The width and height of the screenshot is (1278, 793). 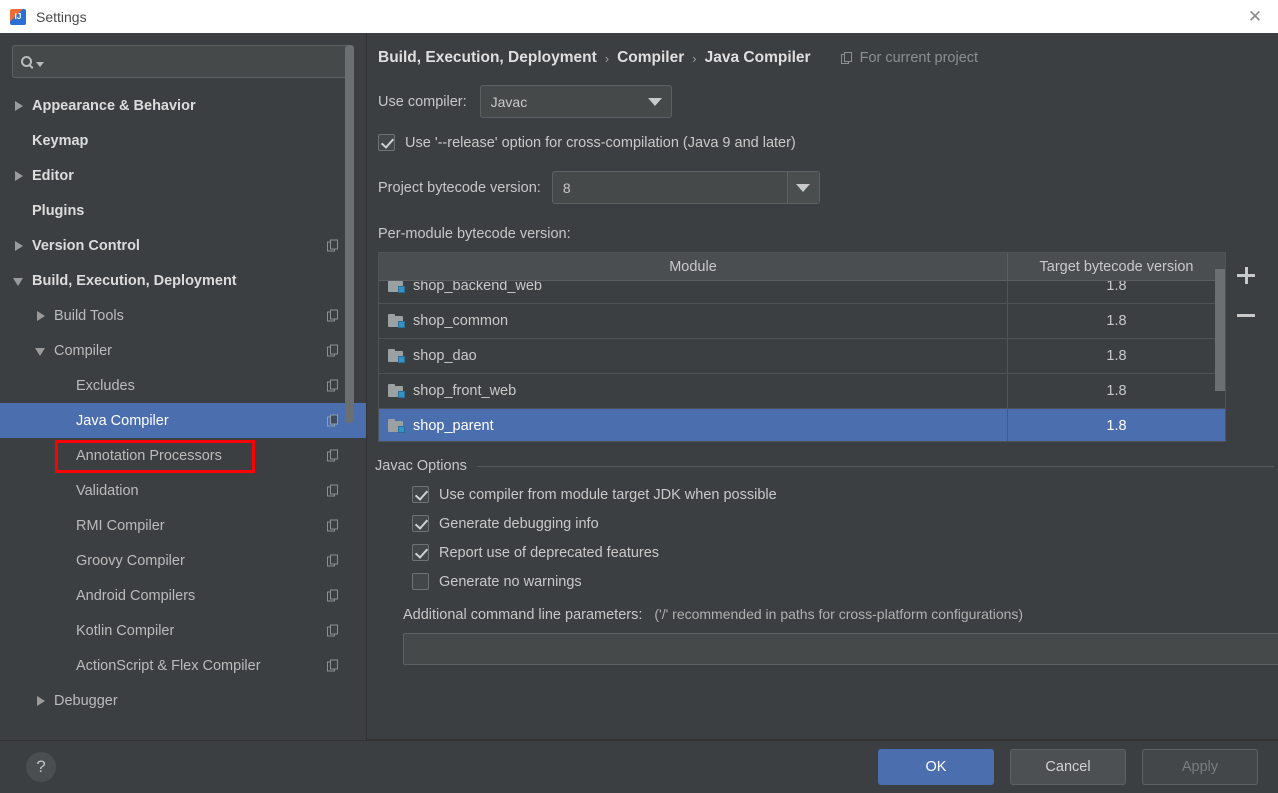 I want to click on column-header-module: Module, so click(x=693, y=266).